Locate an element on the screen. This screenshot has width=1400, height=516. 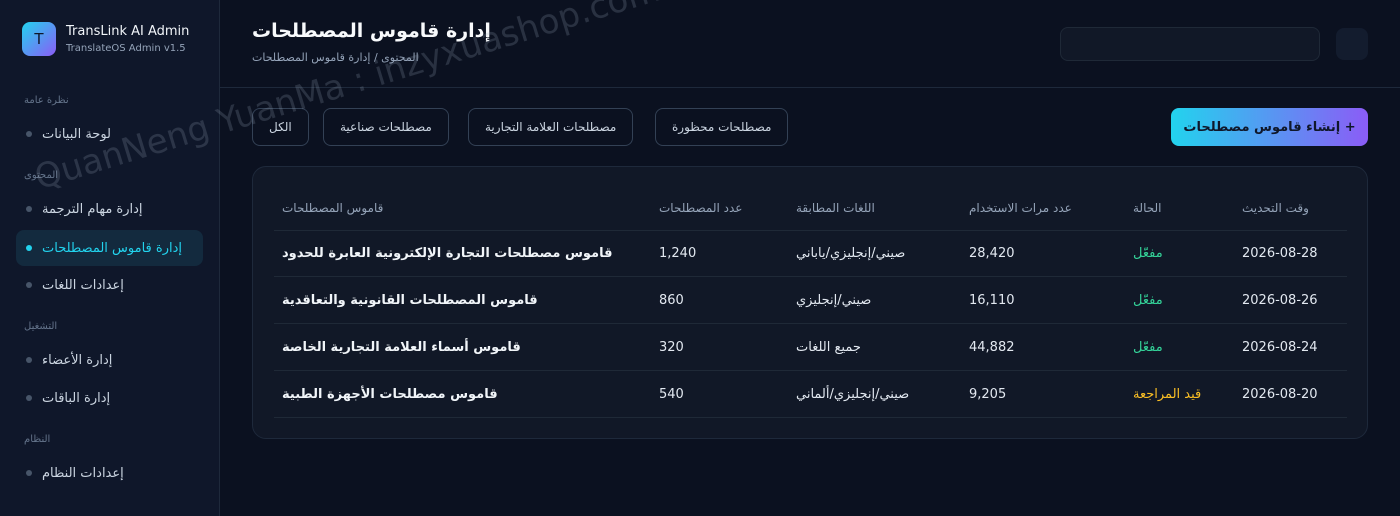
section-label-overview: نظرة عامة is located at coordinates (46, 100).